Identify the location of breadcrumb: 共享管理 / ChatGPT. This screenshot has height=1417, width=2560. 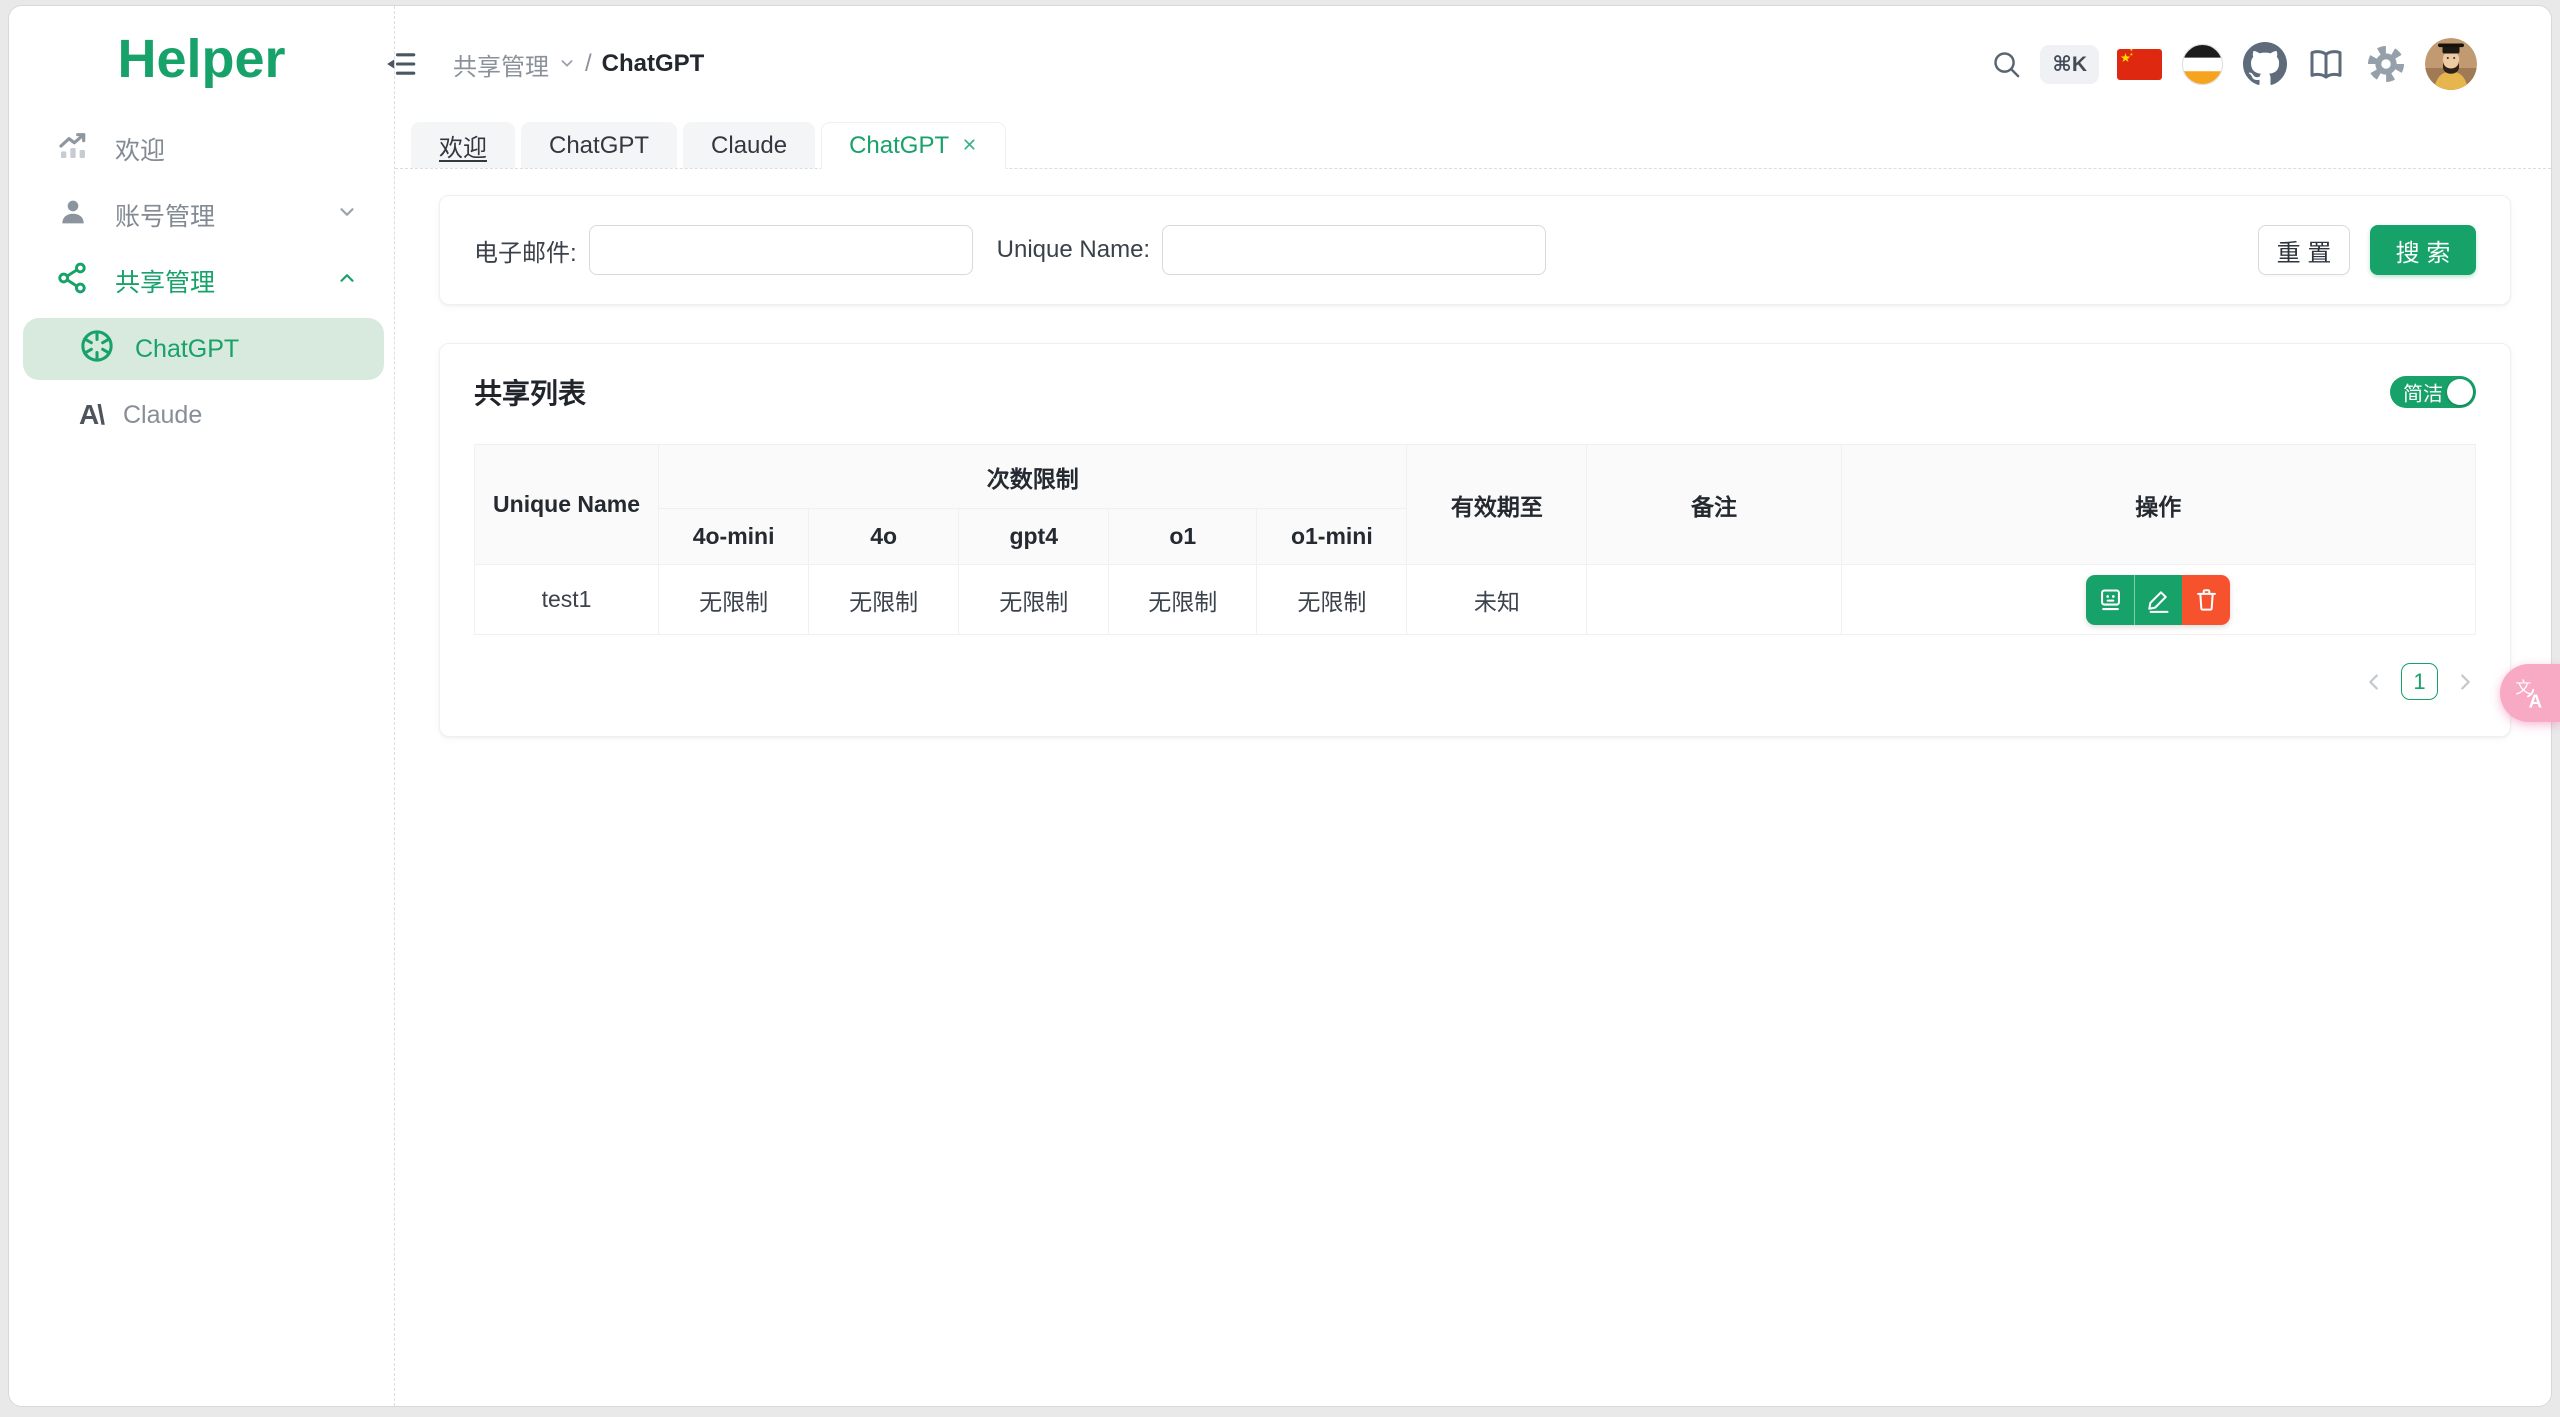
(578, 64).